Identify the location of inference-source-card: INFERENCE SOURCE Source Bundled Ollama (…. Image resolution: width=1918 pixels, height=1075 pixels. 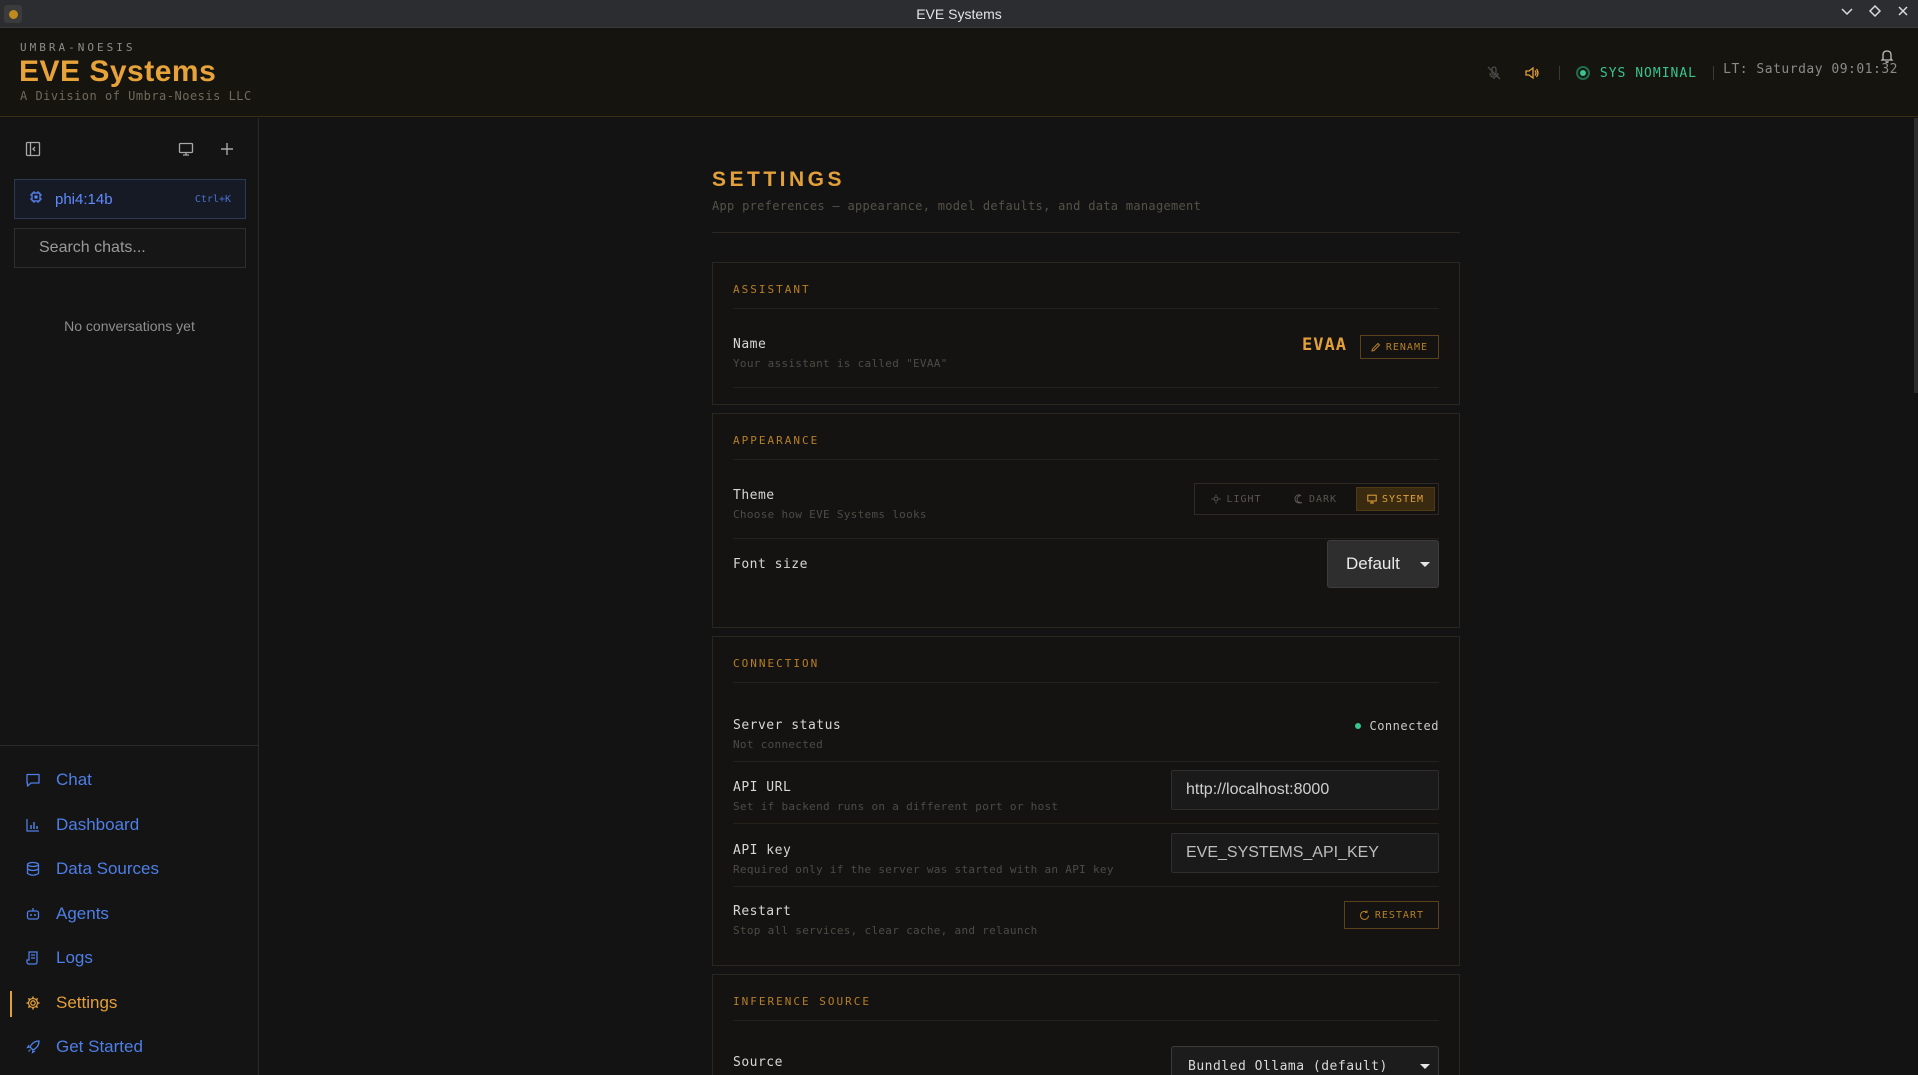
(1086, 1024).